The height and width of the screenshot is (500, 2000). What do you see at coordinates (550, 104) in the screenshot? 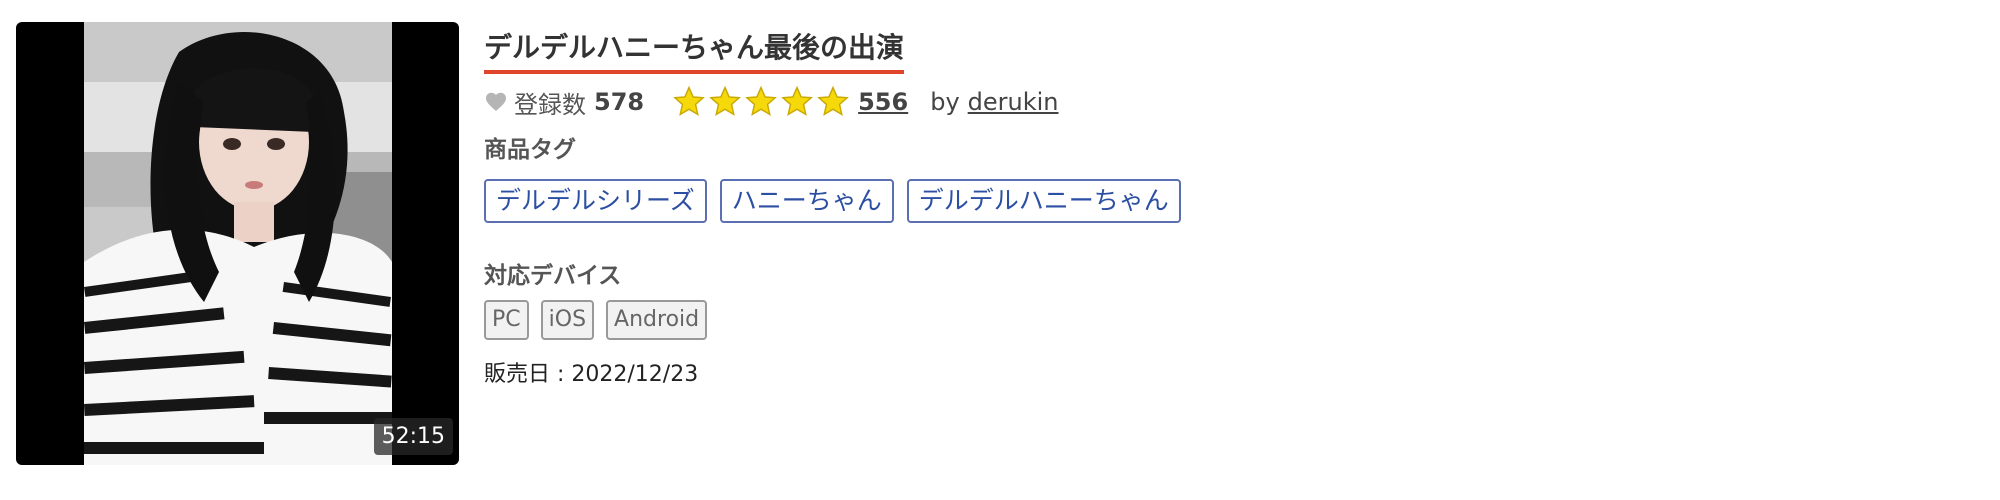
I see `registration-label: 登録数` at bounding box center [550, 104].